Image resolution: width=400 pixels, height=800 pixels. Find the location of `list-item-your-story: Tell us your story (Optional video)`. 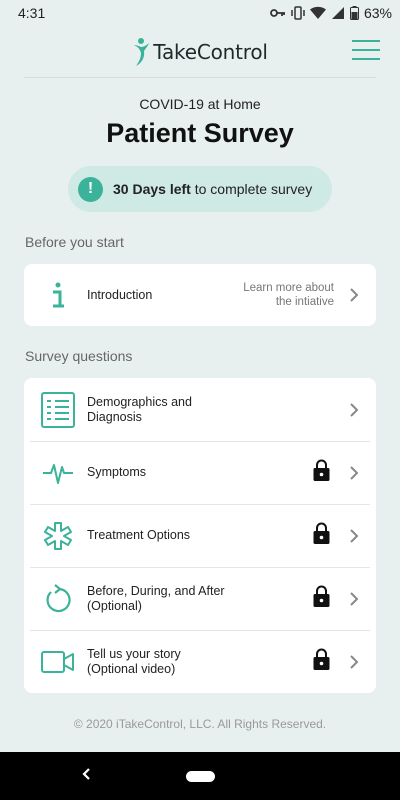

list-item-your-story: Tell us your story (Optional video) is located at coordinates (200, 661).